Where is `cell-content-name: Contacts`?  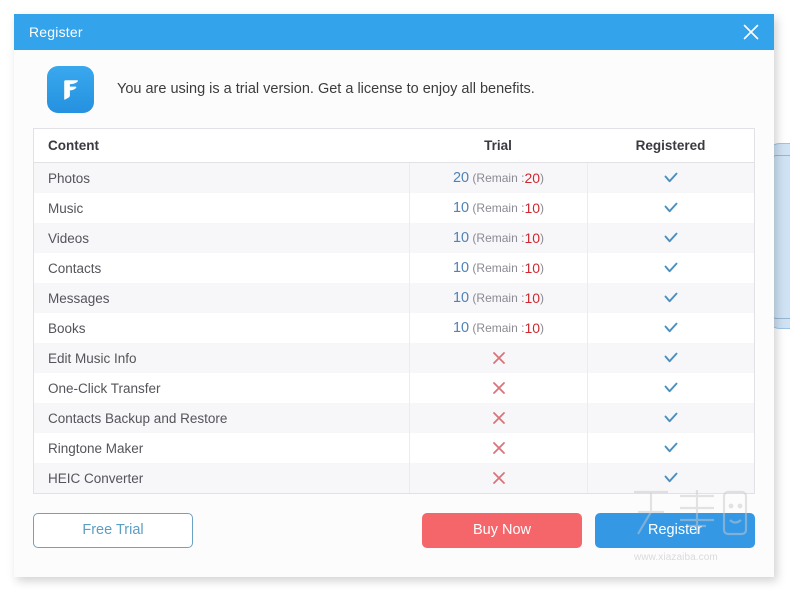 cell-content-name: Contacts is located at coordinates (75, 268).